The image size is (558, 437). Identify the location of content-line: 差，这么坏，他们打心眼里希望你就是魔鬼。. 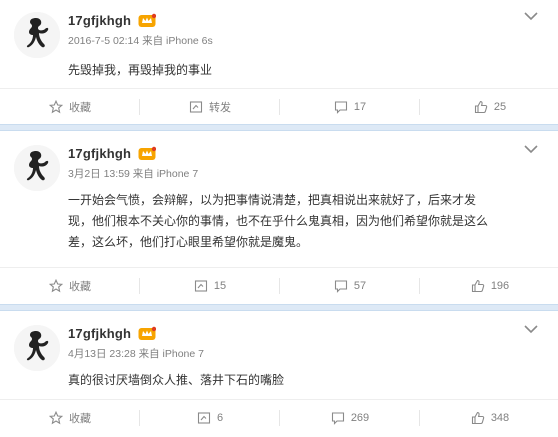
(188, 242).